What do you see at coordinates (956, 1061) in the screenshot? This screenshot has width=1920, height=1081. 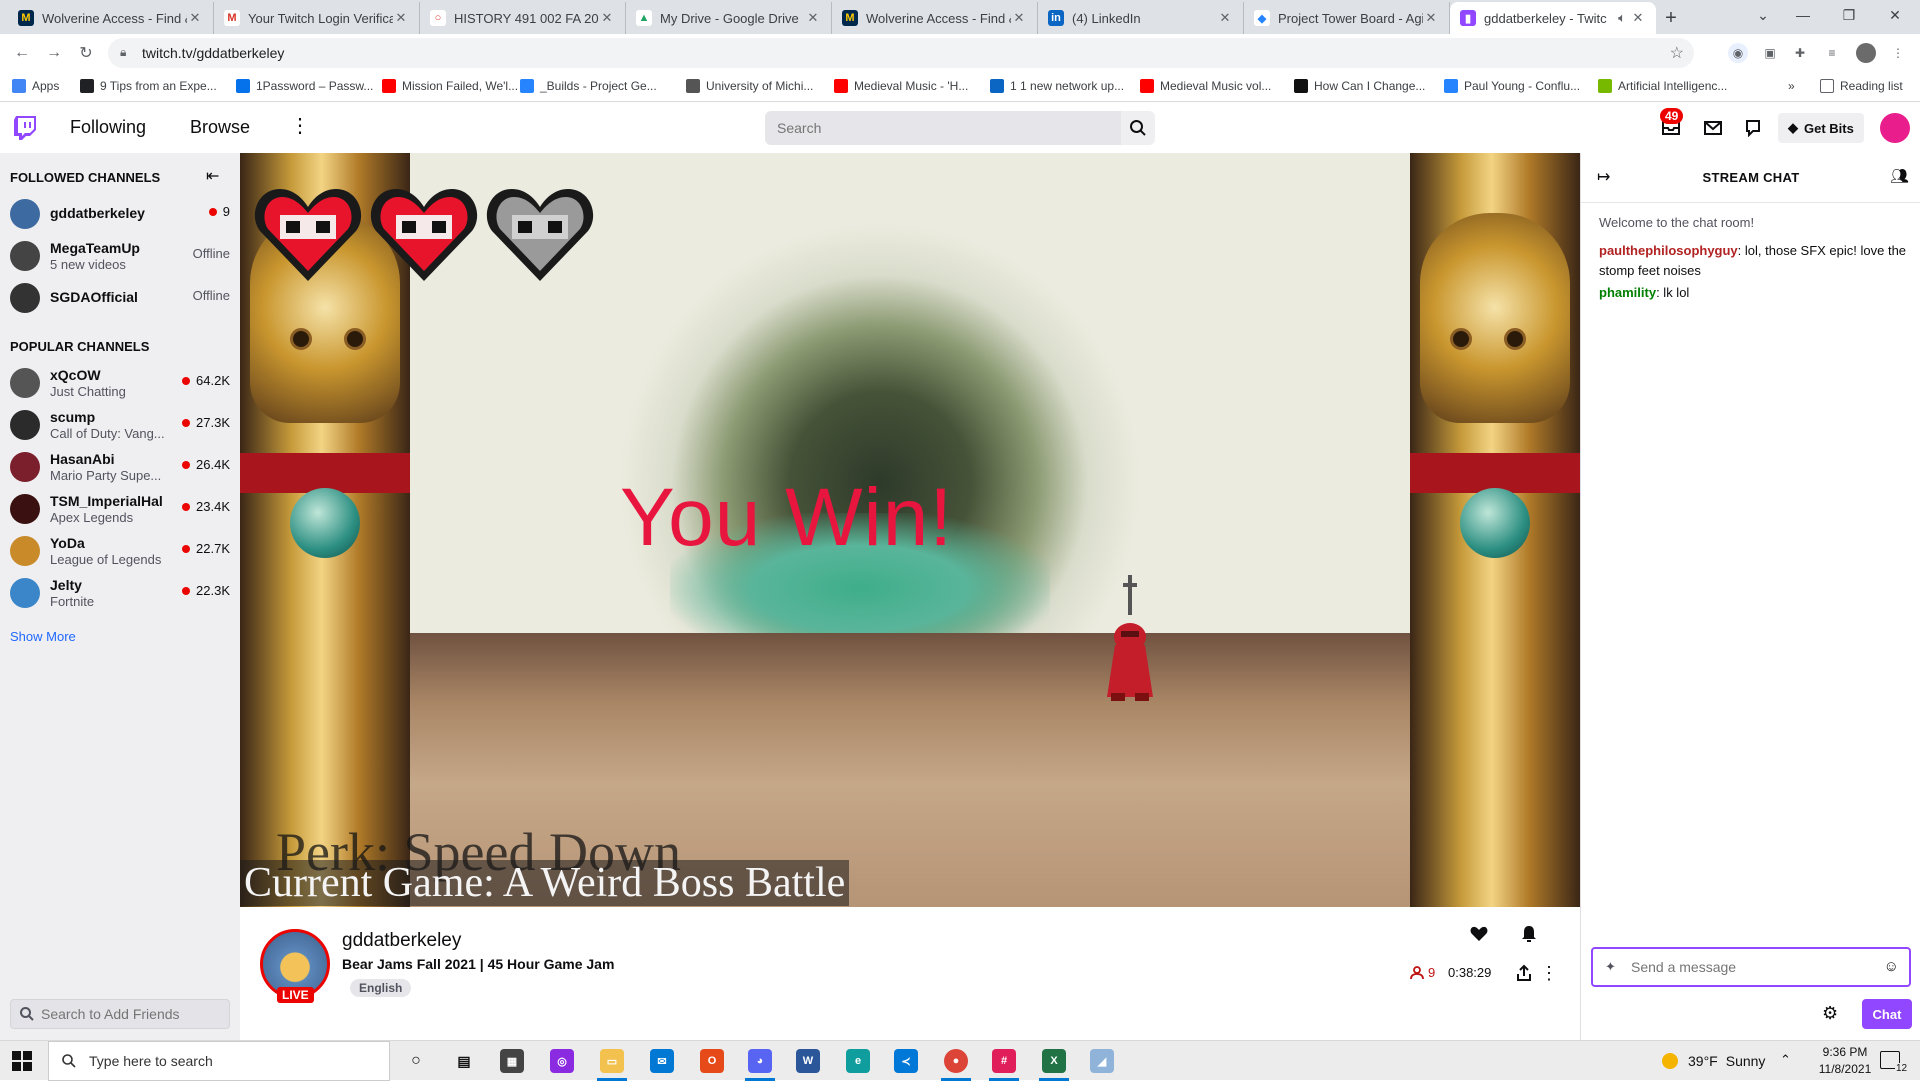 I see `chrome-icon: ●` at bounding box center [956, 1061].